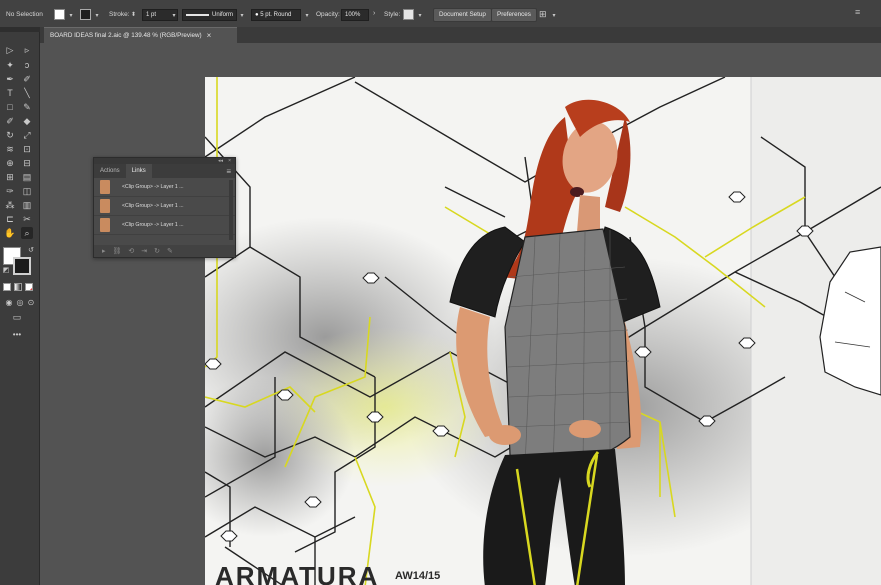  What do you see at coordinates (24, 14) in the screenshot?
I see `selection-status: No Selection` at bounding box center [24, 14].